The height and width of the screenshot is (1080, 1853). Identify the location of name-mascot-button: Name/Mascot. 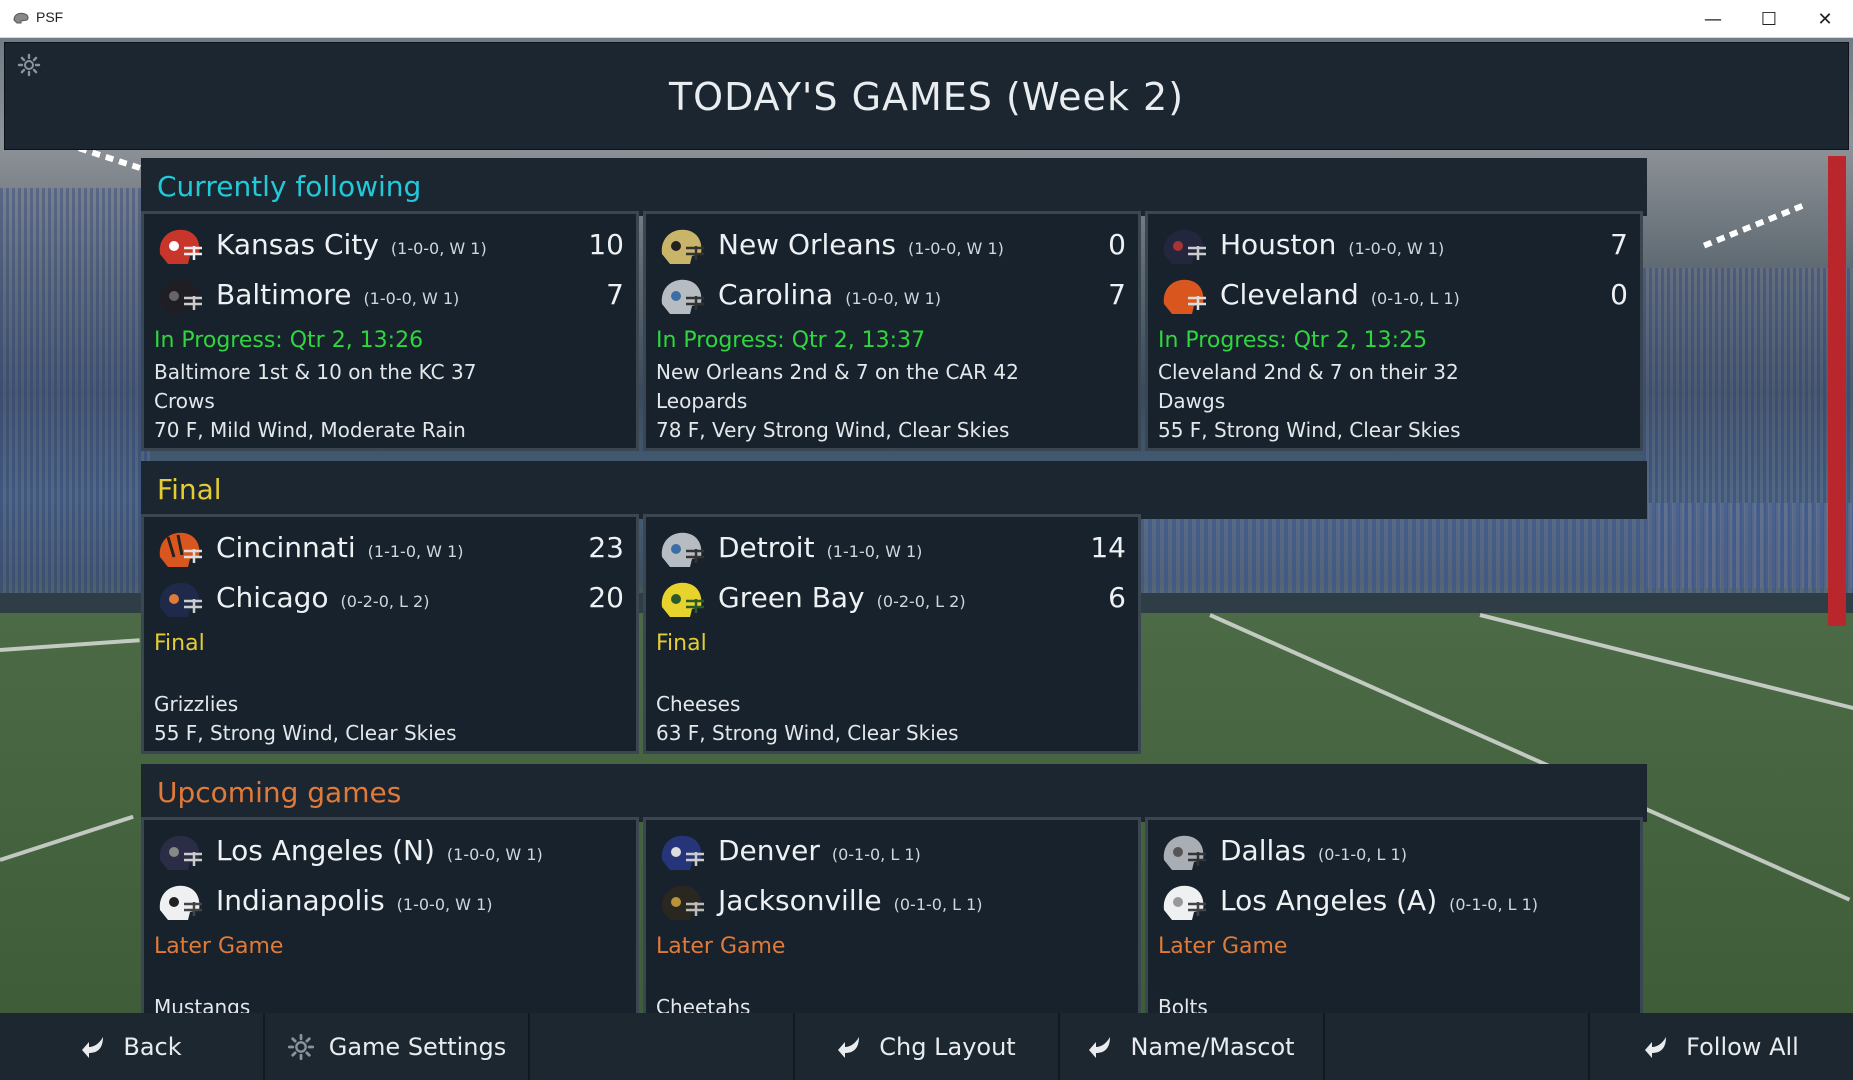
(1192, 1046).